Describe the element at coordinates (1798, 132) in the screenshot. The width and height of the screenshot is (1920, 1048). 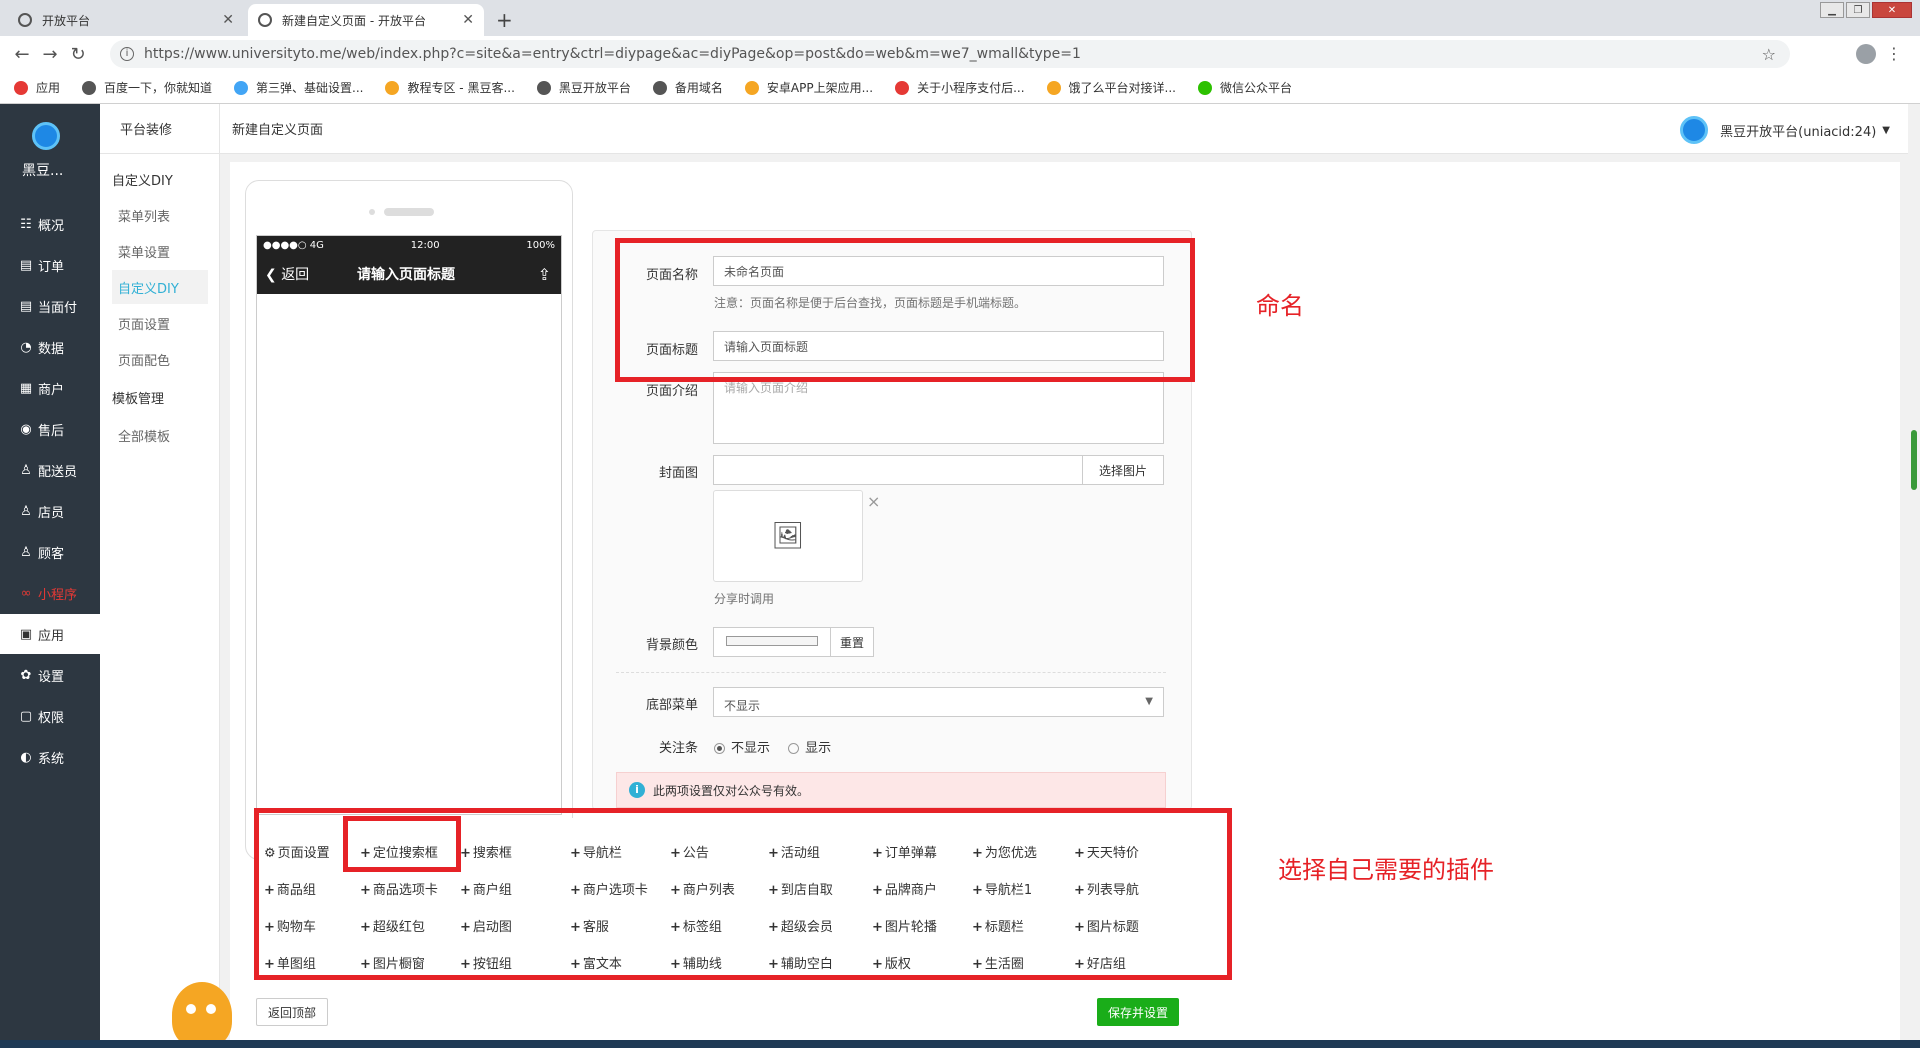
I see `account-name: 黑豆开放平台(uniacid:24)` at that location.